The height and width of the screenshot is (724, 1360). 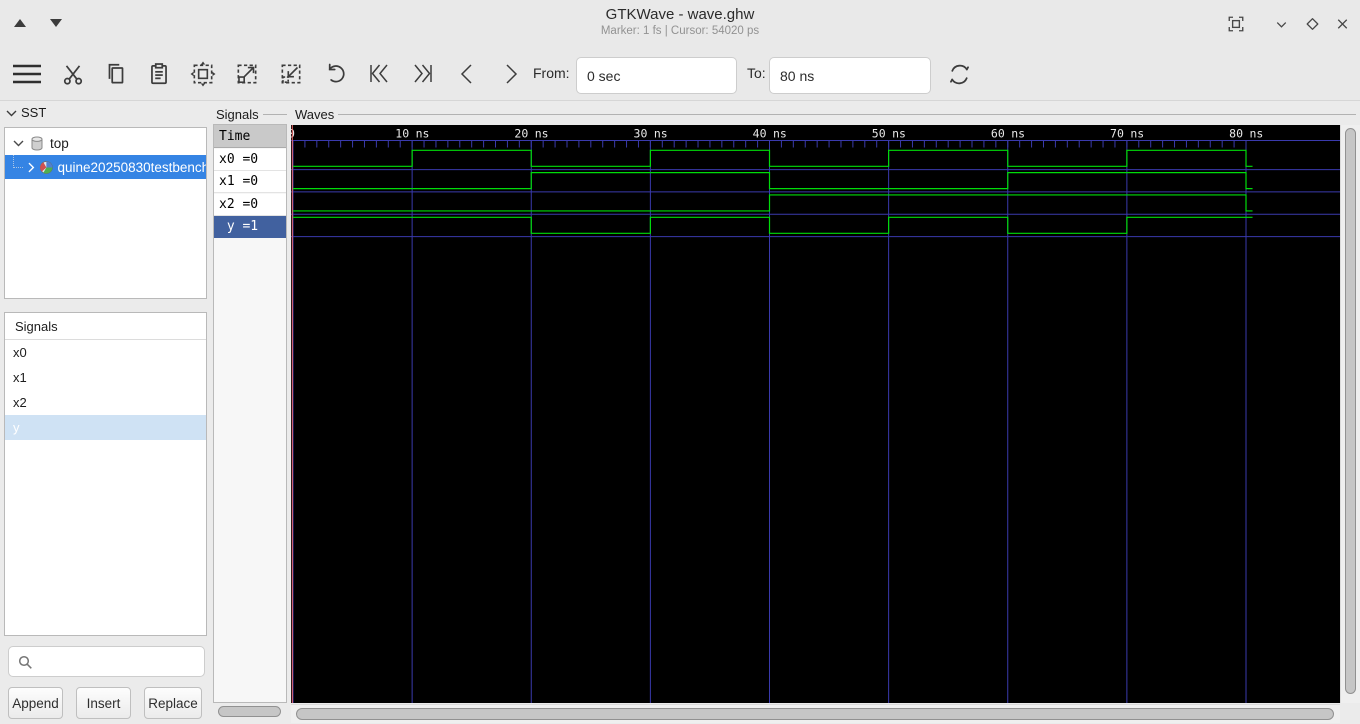 What do you see at coordinates (35, 703) in the screenshot?
I see `append-button: Append` at bounding box center [35, 703].